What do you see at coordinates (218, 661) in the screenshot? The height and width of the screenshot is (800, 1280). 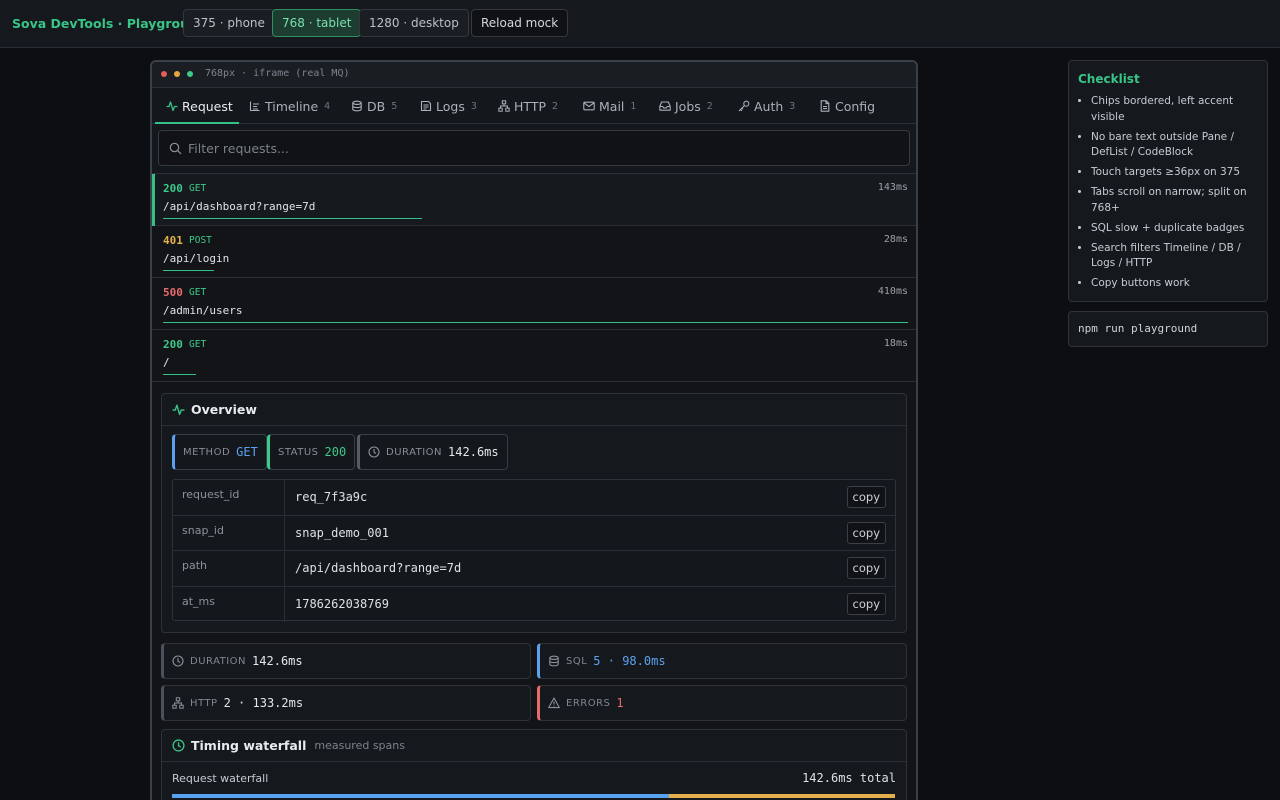 I see `stat-key: DURATION` at bounding box center [218, 661].